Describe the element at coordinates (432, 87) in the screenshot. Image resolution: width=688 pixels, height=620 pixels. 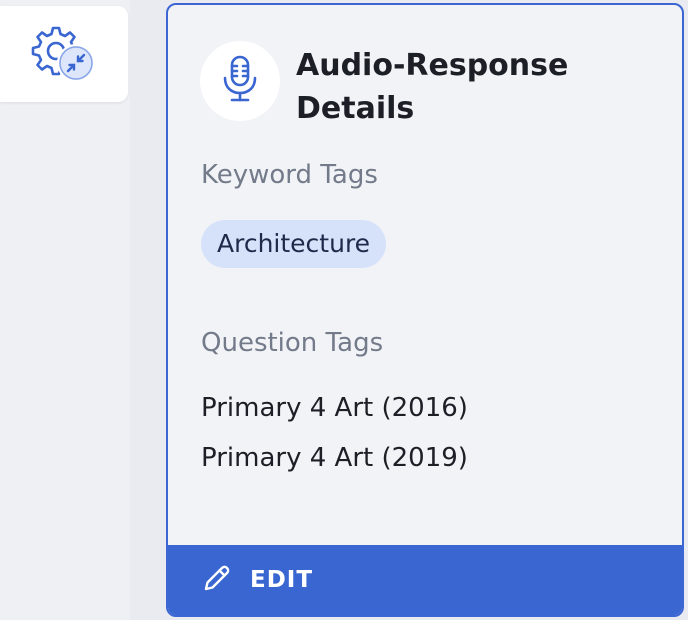
I see `card-title: Audio-Response Details` at that location.